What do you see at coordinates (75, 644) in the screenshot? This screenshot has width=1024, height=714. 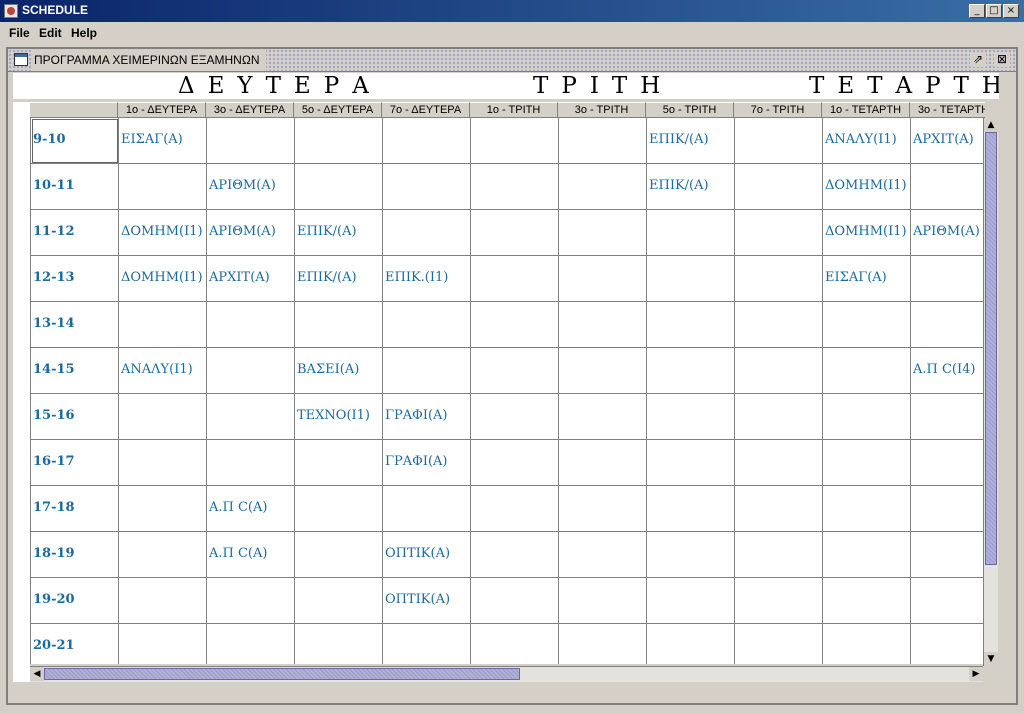 I see `time-slot-cell: 20-21` at bounding box center [75, 644].